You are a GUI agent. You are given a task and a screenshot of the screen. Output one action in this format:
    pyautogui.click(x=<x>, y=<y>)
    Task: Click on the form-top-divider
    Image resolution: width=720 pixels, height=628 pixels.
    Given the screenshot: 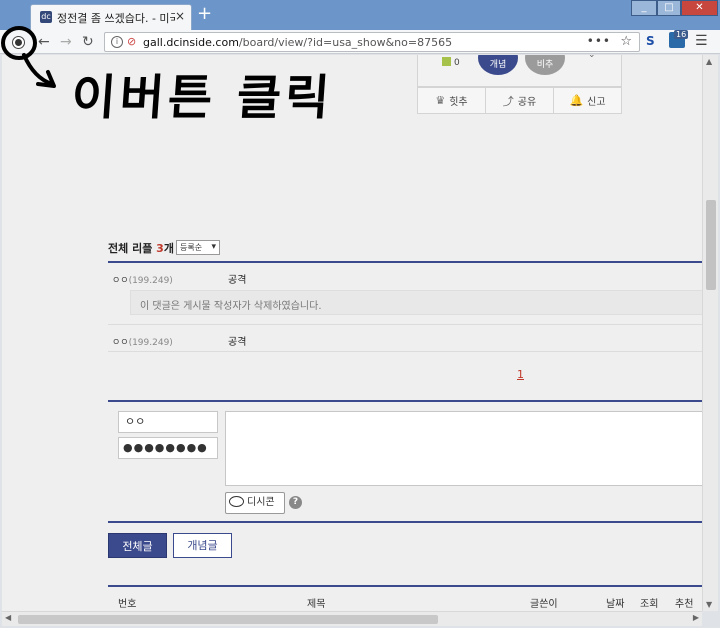 What is the action you would take?
    pyautogui.click(x=405, y=401)
    